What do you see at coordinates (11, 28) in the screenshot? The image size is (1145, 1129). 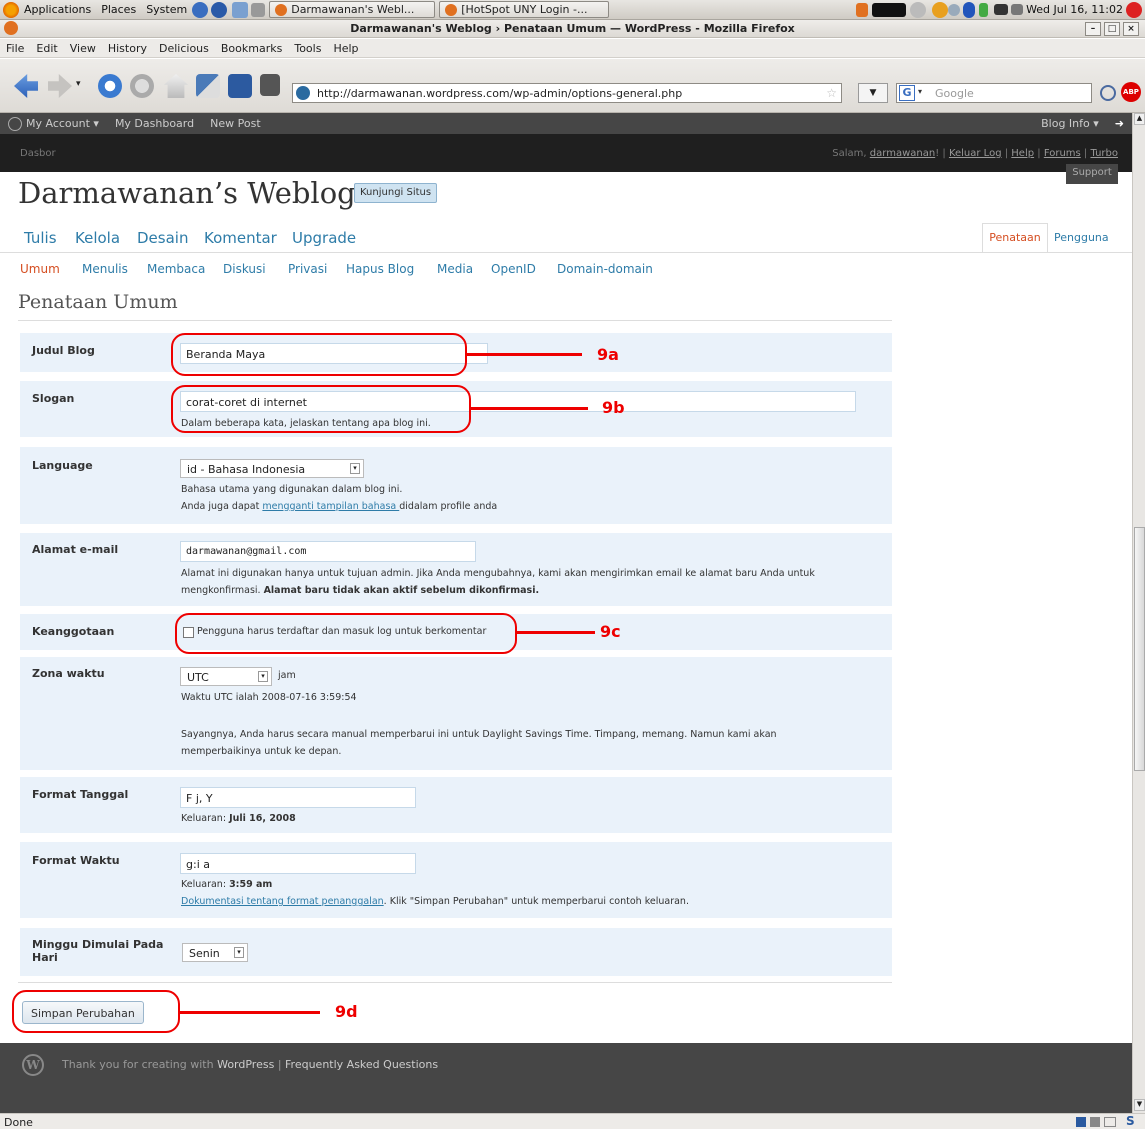 I see `firefox-window-icon` at bounding box center [11, 28].